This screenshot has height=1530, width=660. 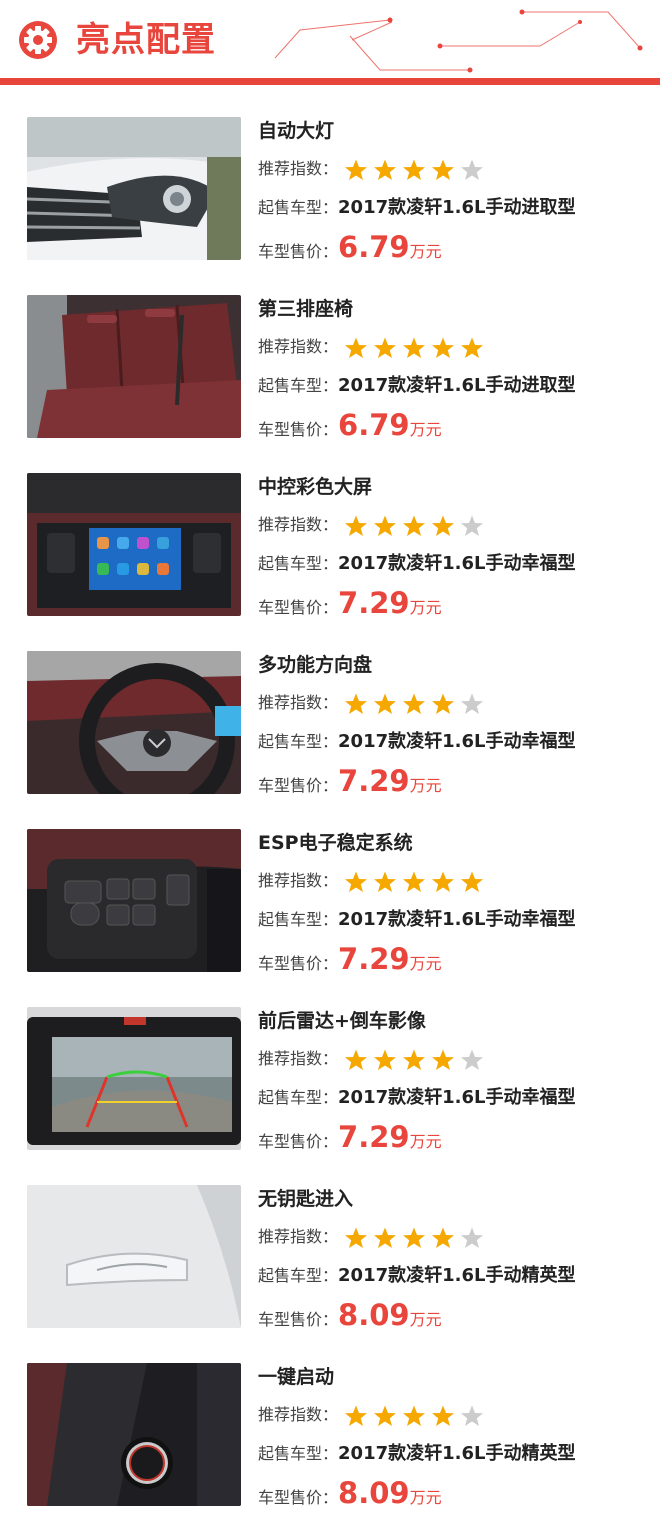 I want to click on feature-title: 第三排座椅, so click(x=306, y=309).